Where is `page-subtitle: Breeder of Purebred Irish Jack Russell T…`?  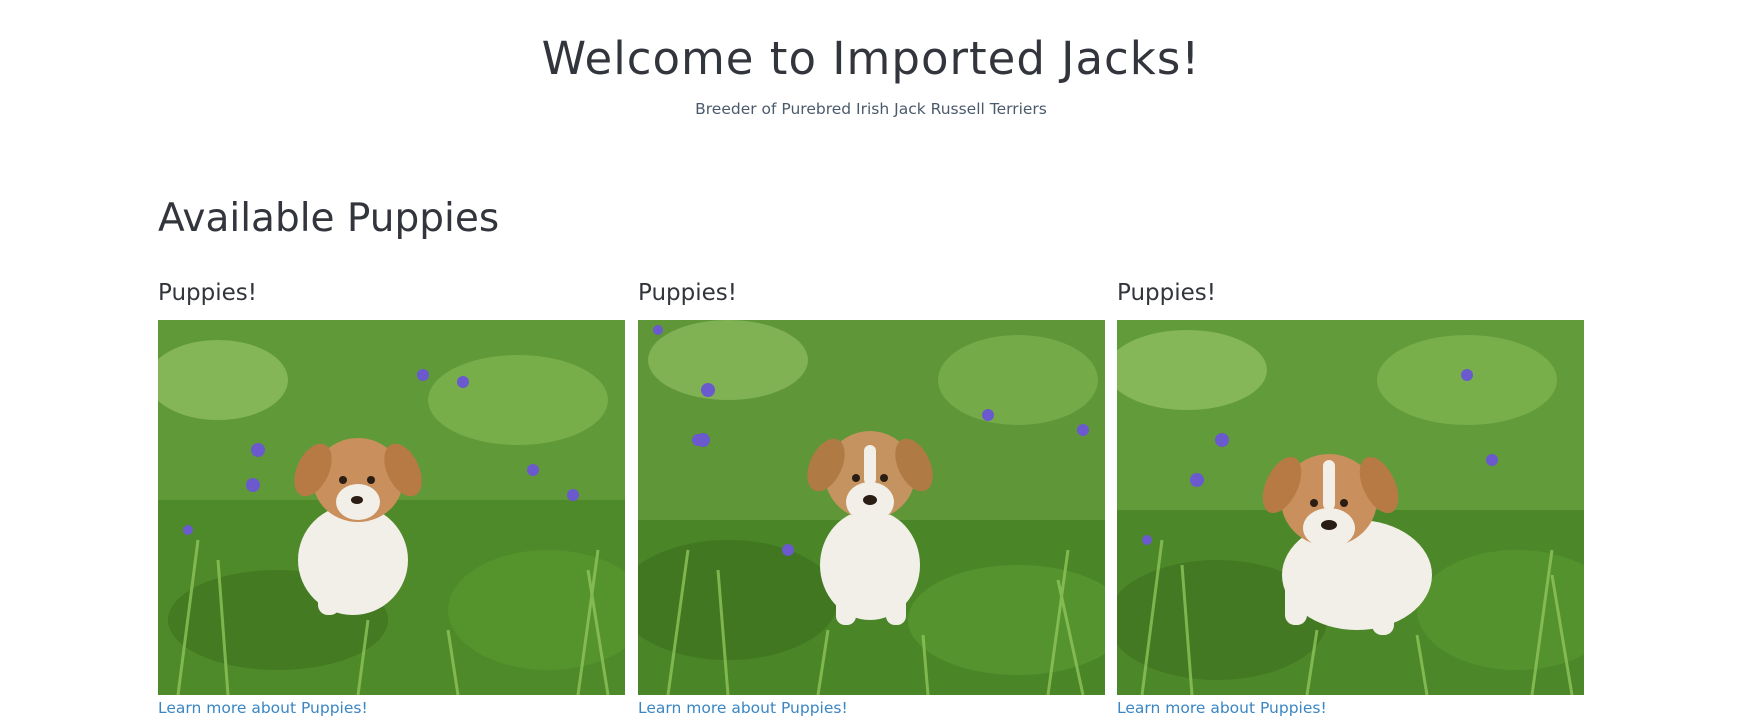
page-subtitle: Breeder of Purebred Irish Jack Russell T… is located at coordinates (871, 109).